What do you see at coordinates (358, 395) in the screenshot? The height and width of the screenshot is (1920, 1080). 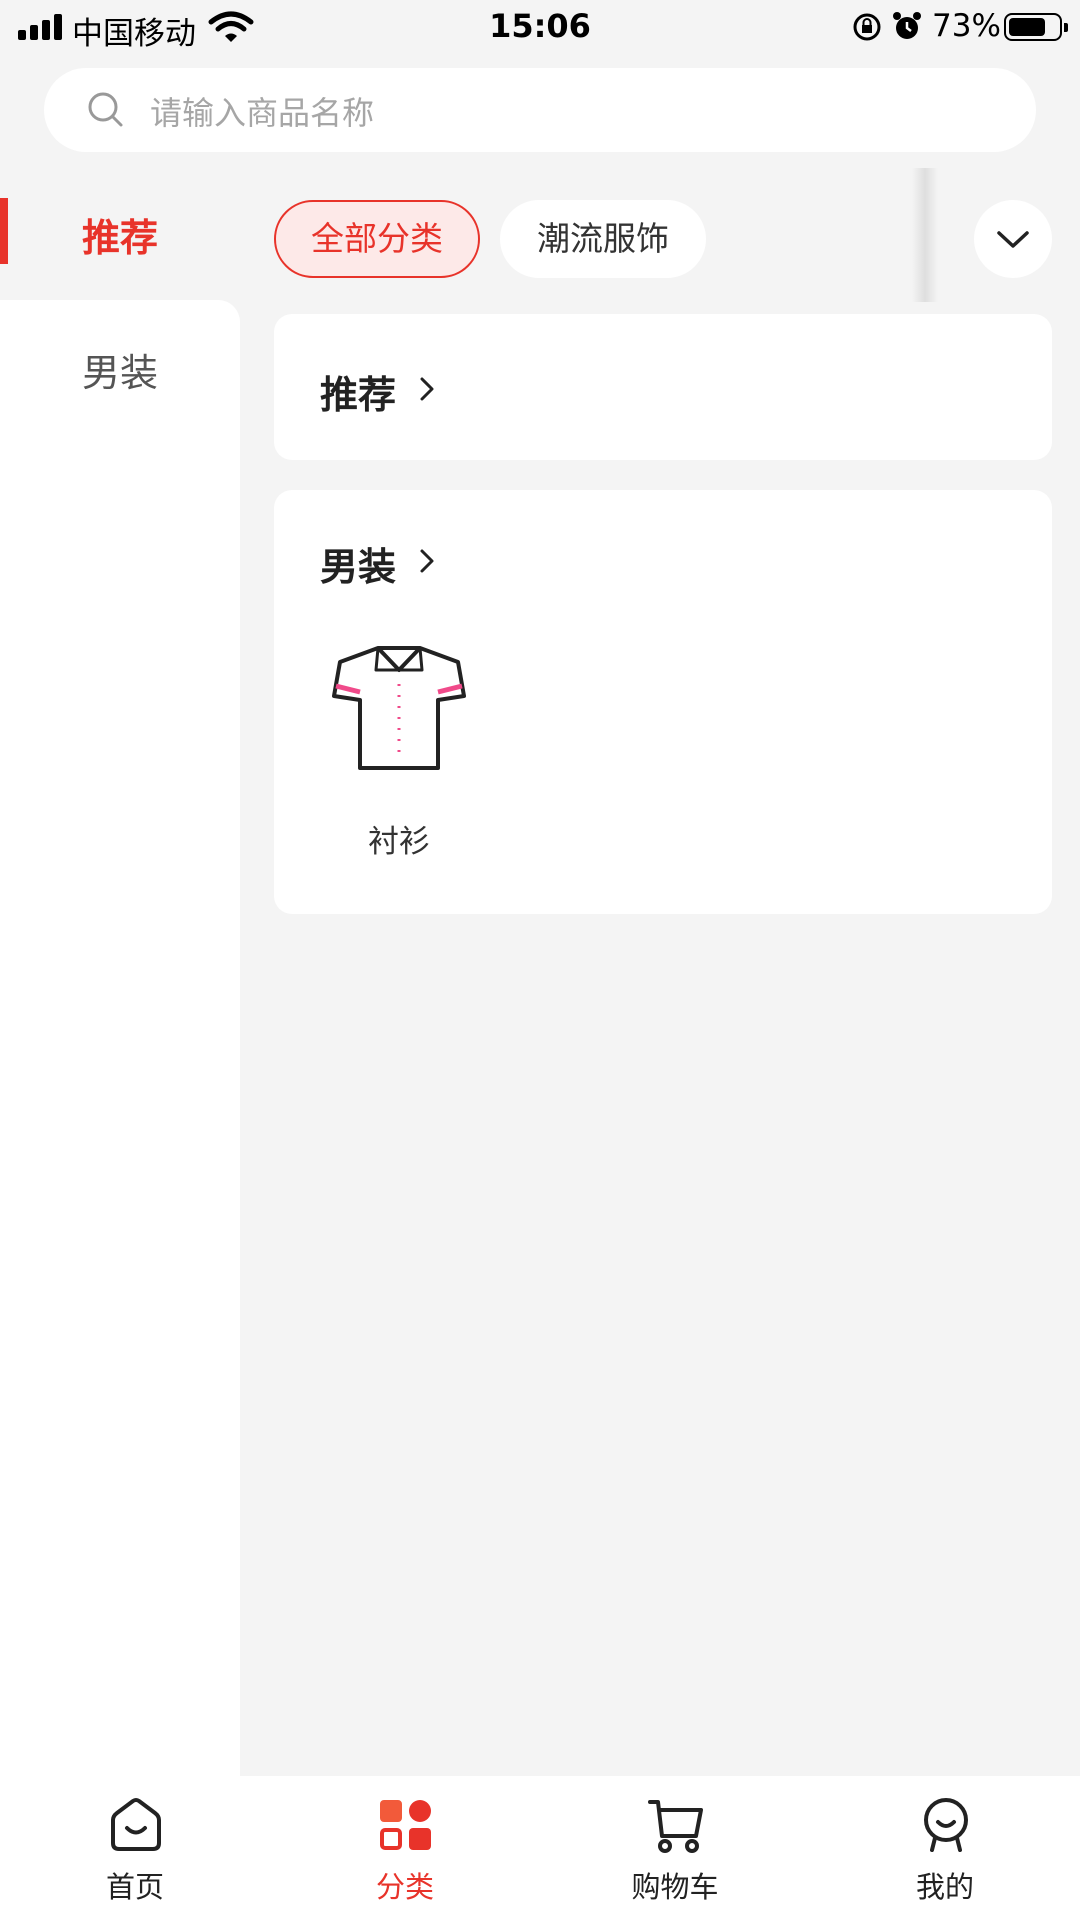 I see `section-title: 推荐` at bounding box center [358, 395].